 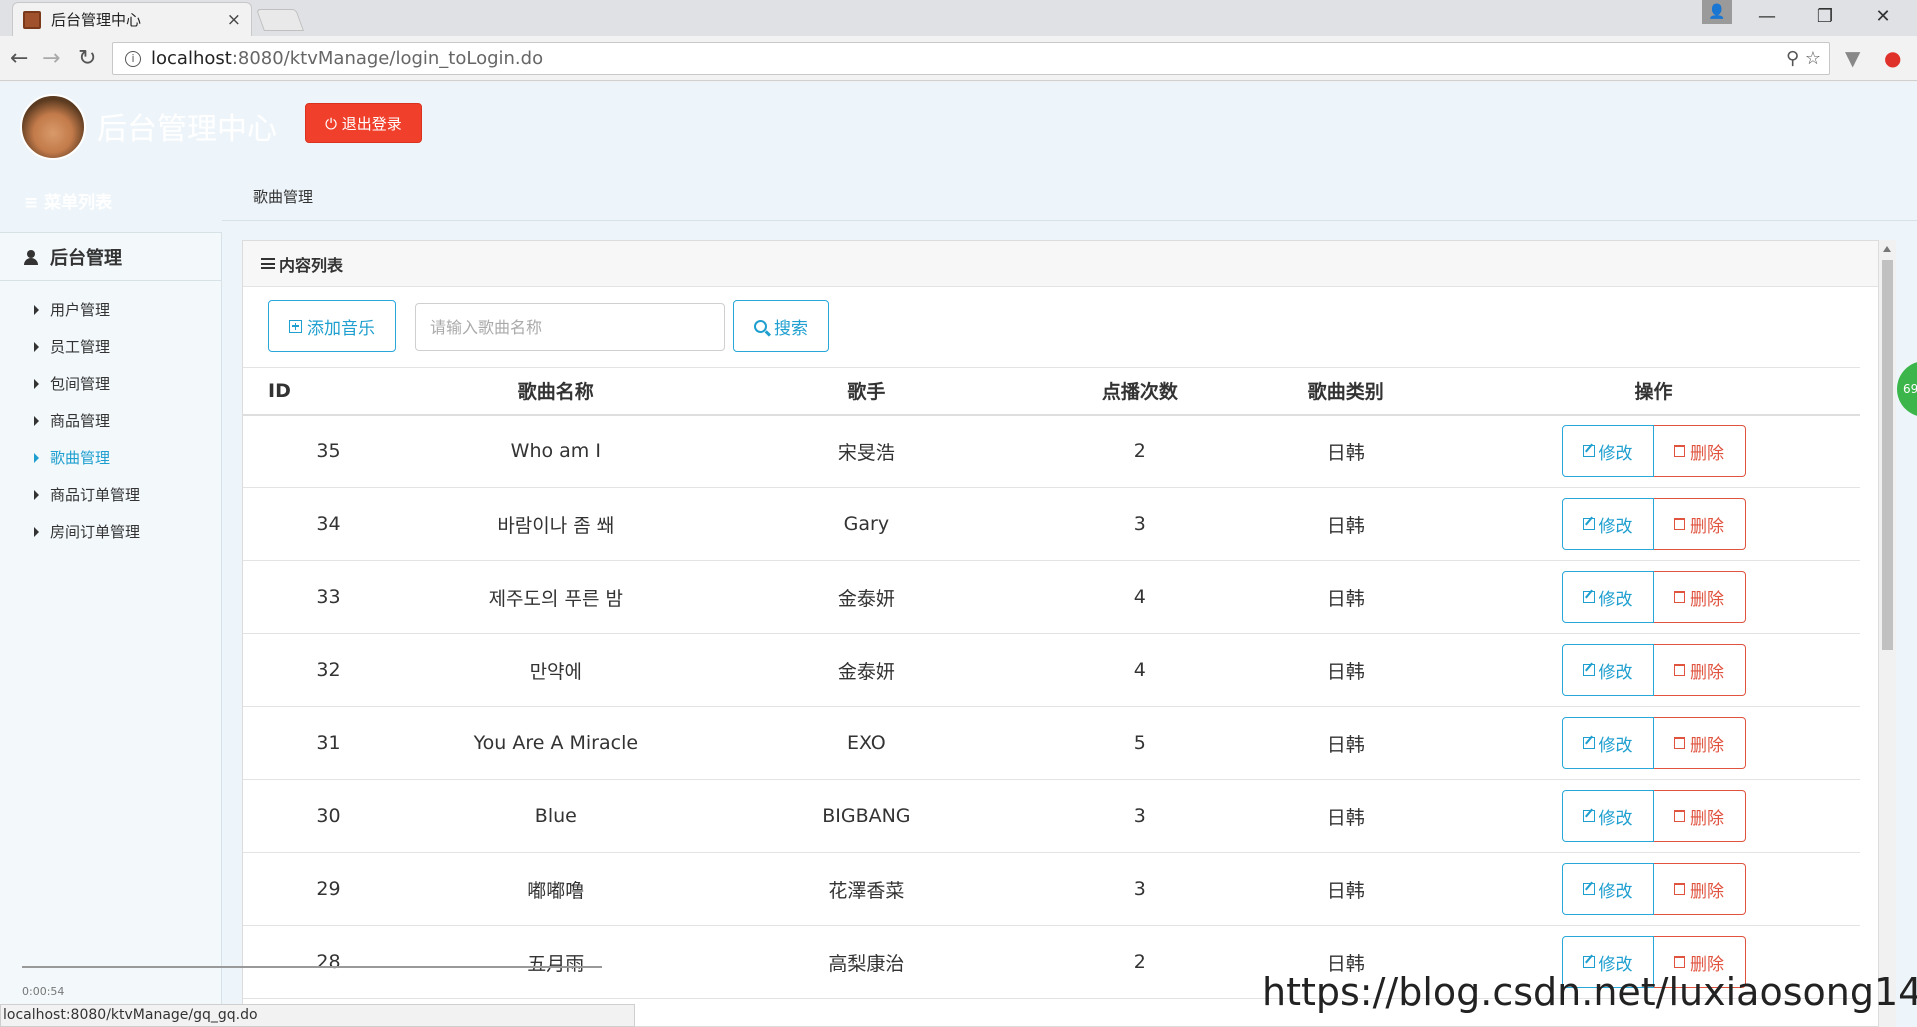 What do you see at coordinates (556, 391) in the screenshot?
I see `col-header-song-name: 歌曲名称` at bounding box center [556, 391].